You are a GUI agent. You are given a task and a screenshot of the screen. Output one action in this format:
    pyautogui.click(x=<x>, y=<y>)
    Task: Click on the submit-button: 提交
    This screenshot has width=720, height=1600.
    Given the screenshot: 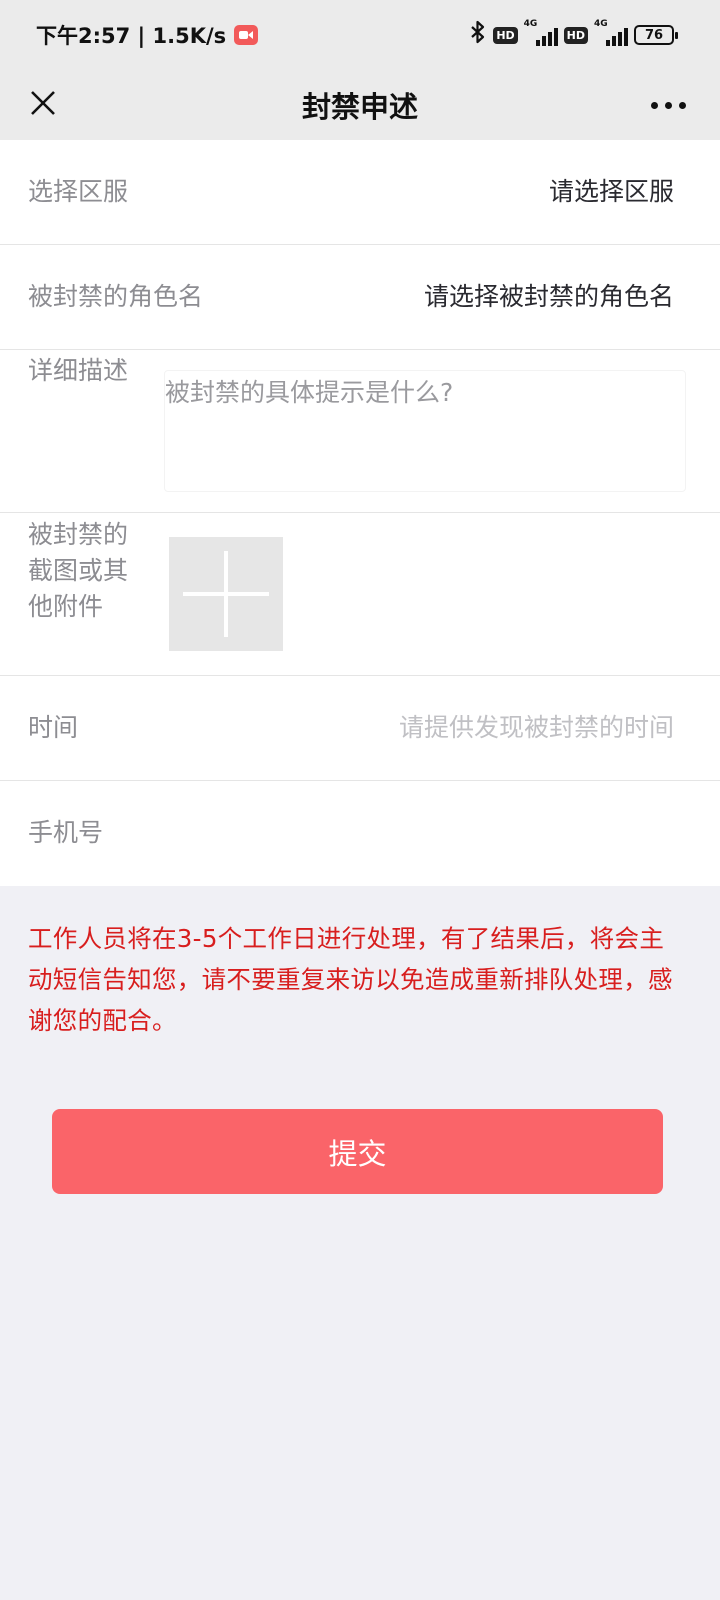 What is the action you would take?
    pyautogui.click(x=357, y=1151)
    